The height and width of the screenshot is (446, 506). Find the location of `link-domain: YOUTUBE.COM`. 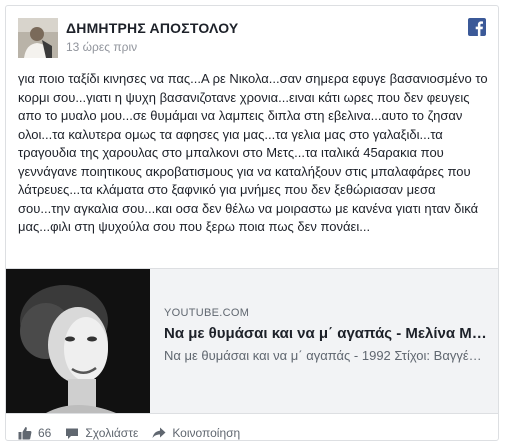

link-domain: YOUTUBE.COM is located at coordinates (207, 313).